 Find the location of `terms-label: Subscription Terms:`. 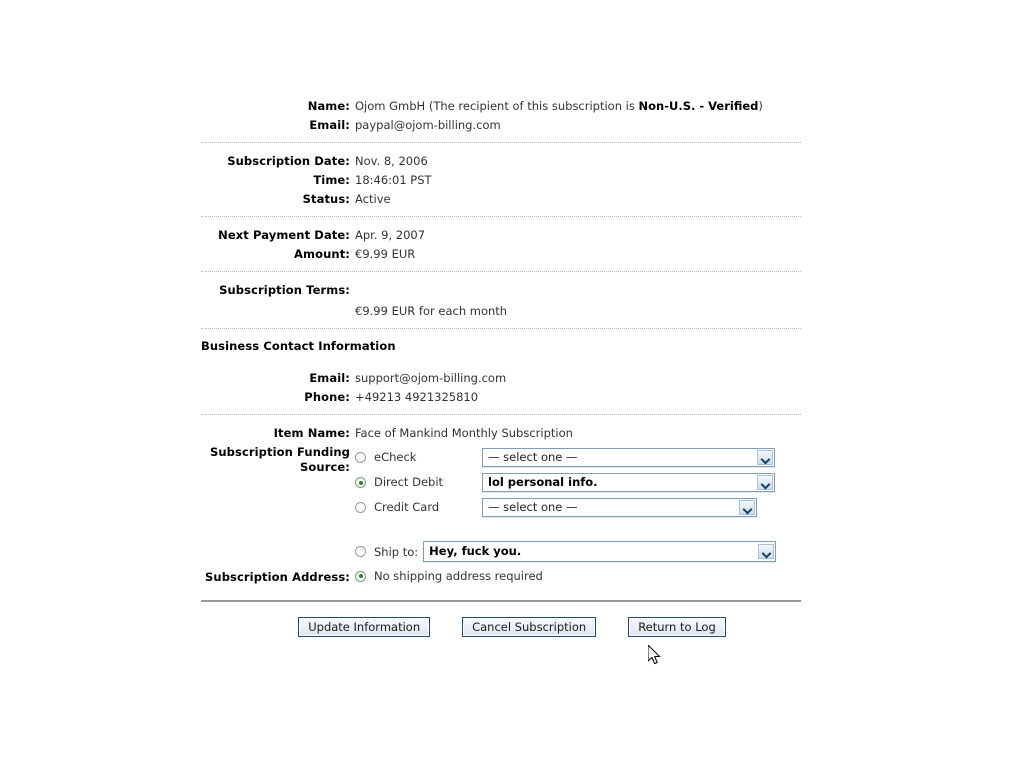

terms-label: Subscription Terms: is located at coordinates (284, 290).